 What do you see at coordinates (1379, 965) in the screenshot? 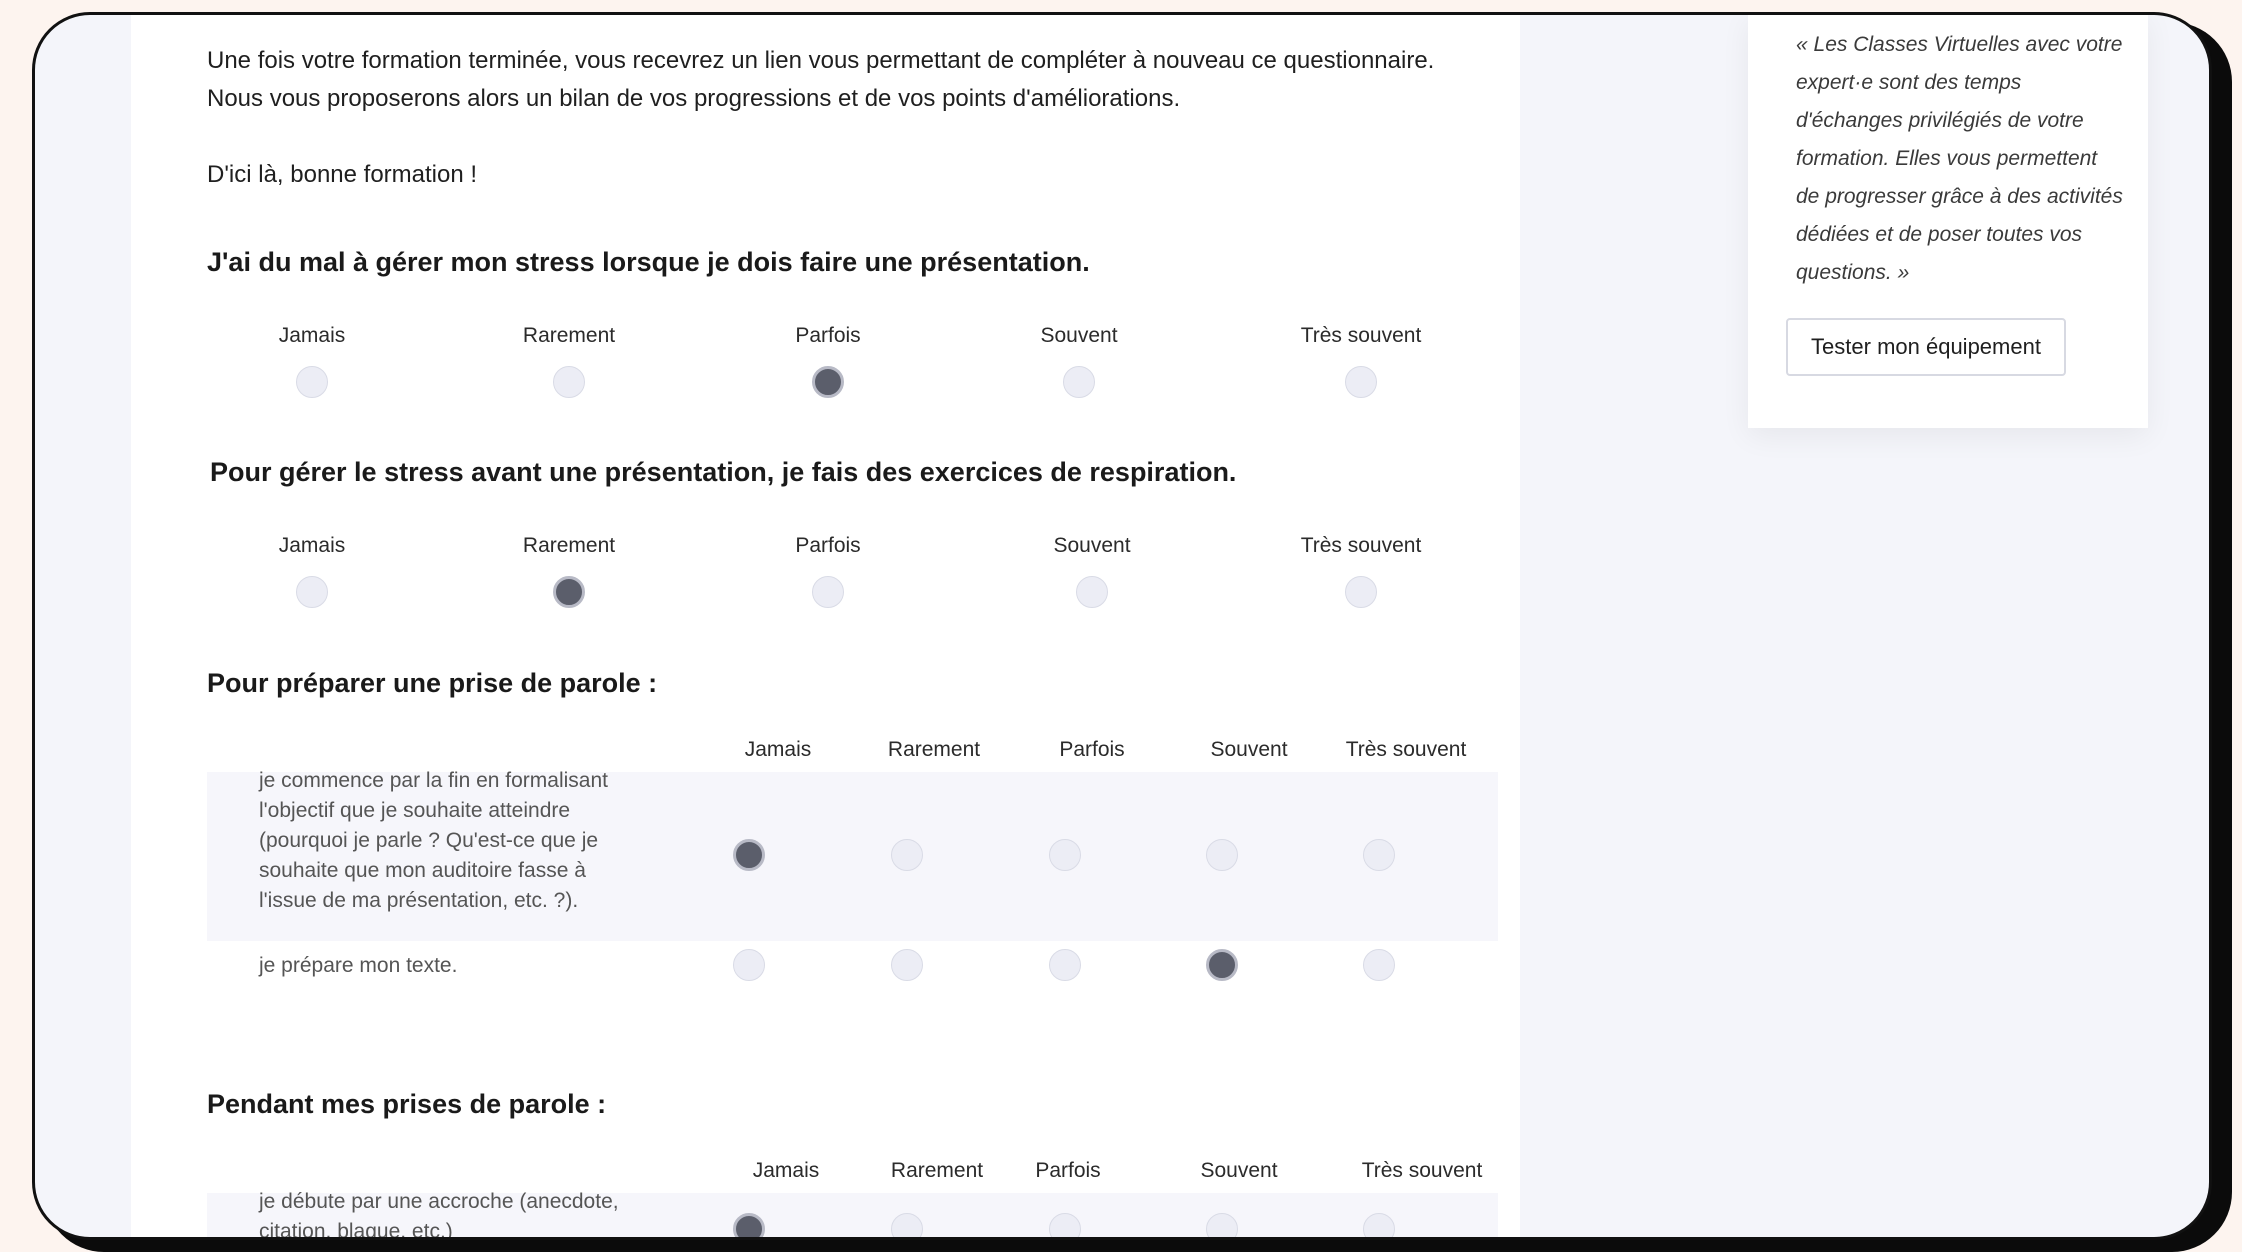
I see `q3-row2-radio-tres-souvent` at bounding box center [1379, 965].